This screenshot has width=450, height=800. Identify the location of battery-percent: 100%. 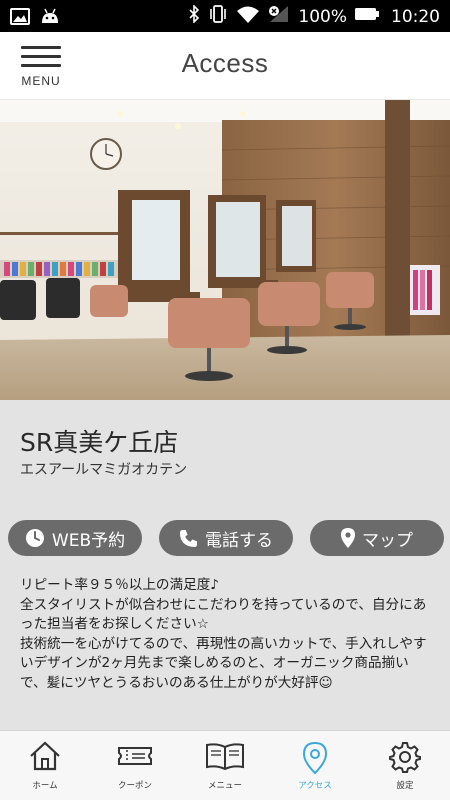
(322, 16).